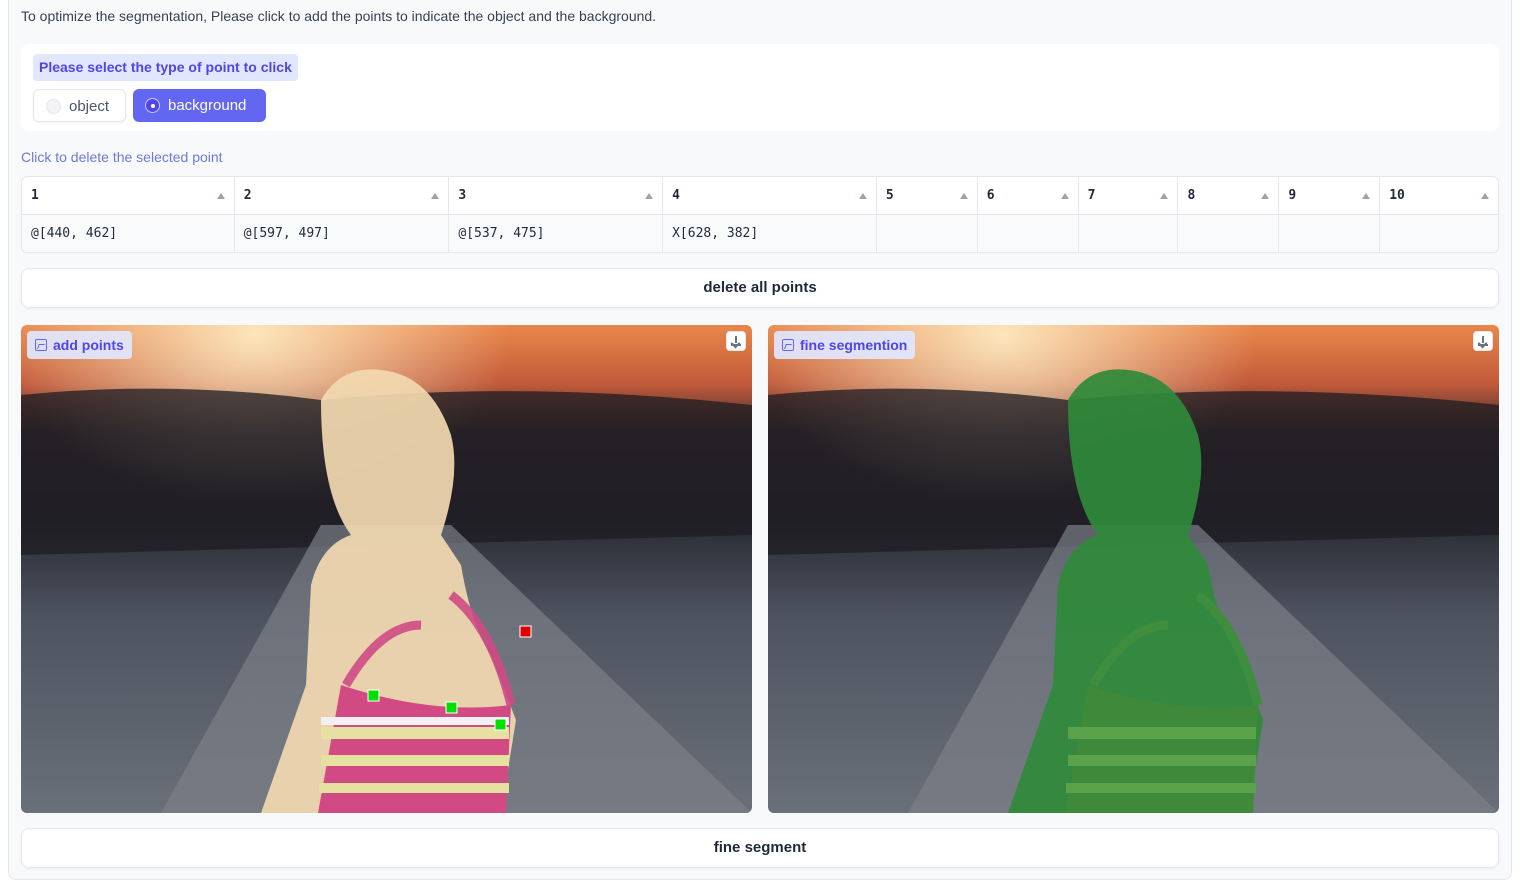 The width and height of the screenshot is (1522, 890). What do you see at coordinates (462, 195) in the screenshot?
I see `column-header-label: 3` at bounding box center [462, 195].